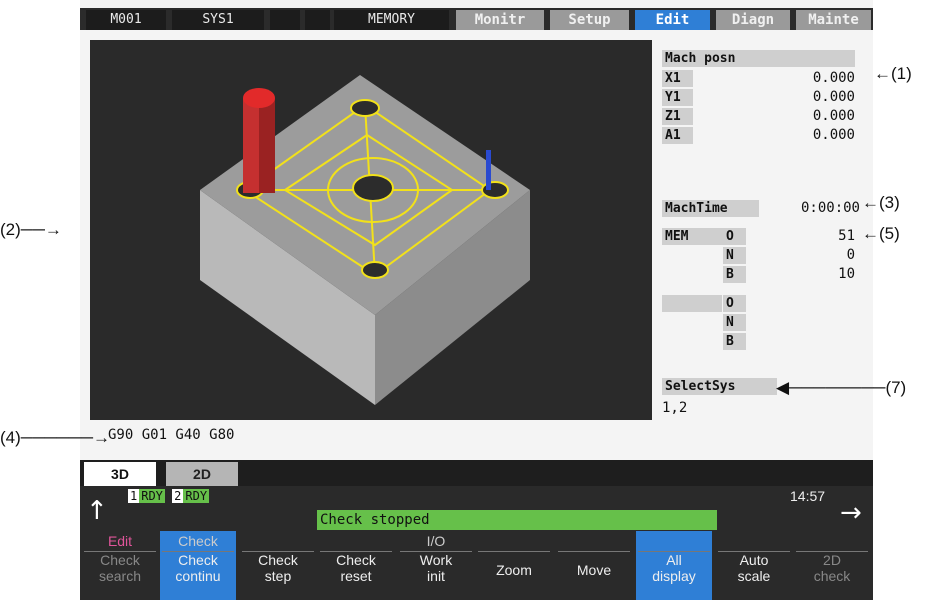 This screenshot has height=600, width=940. What do you see at coordinates (881, 233) in the screenshot?
I see `callout-5: ←(5)` at bounding box center [881, 233].